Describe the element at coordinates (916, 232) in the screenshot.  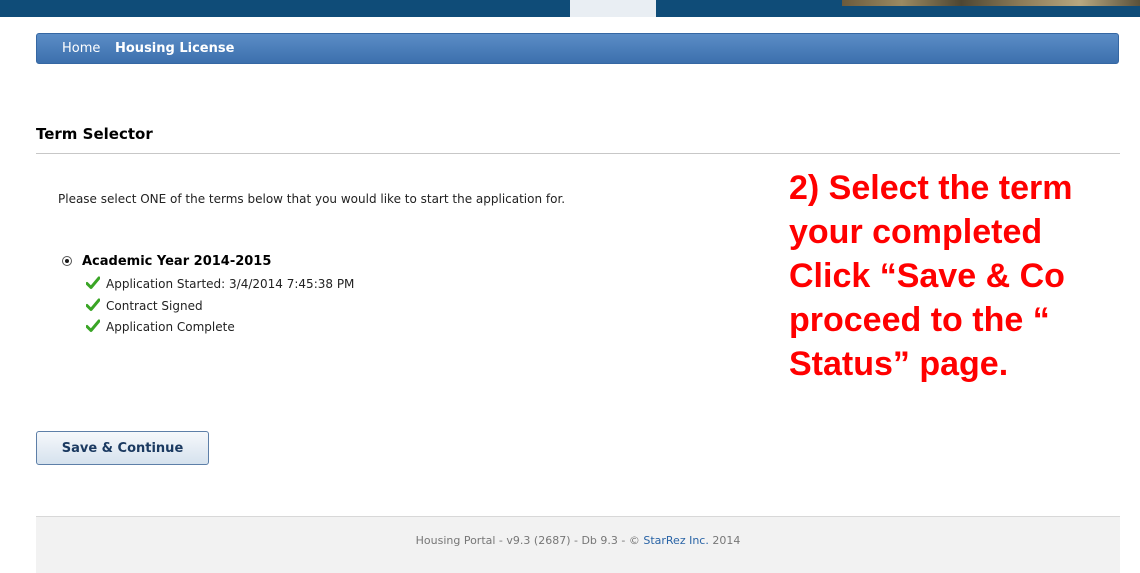
I see `annotation-line: your completed` at that location.